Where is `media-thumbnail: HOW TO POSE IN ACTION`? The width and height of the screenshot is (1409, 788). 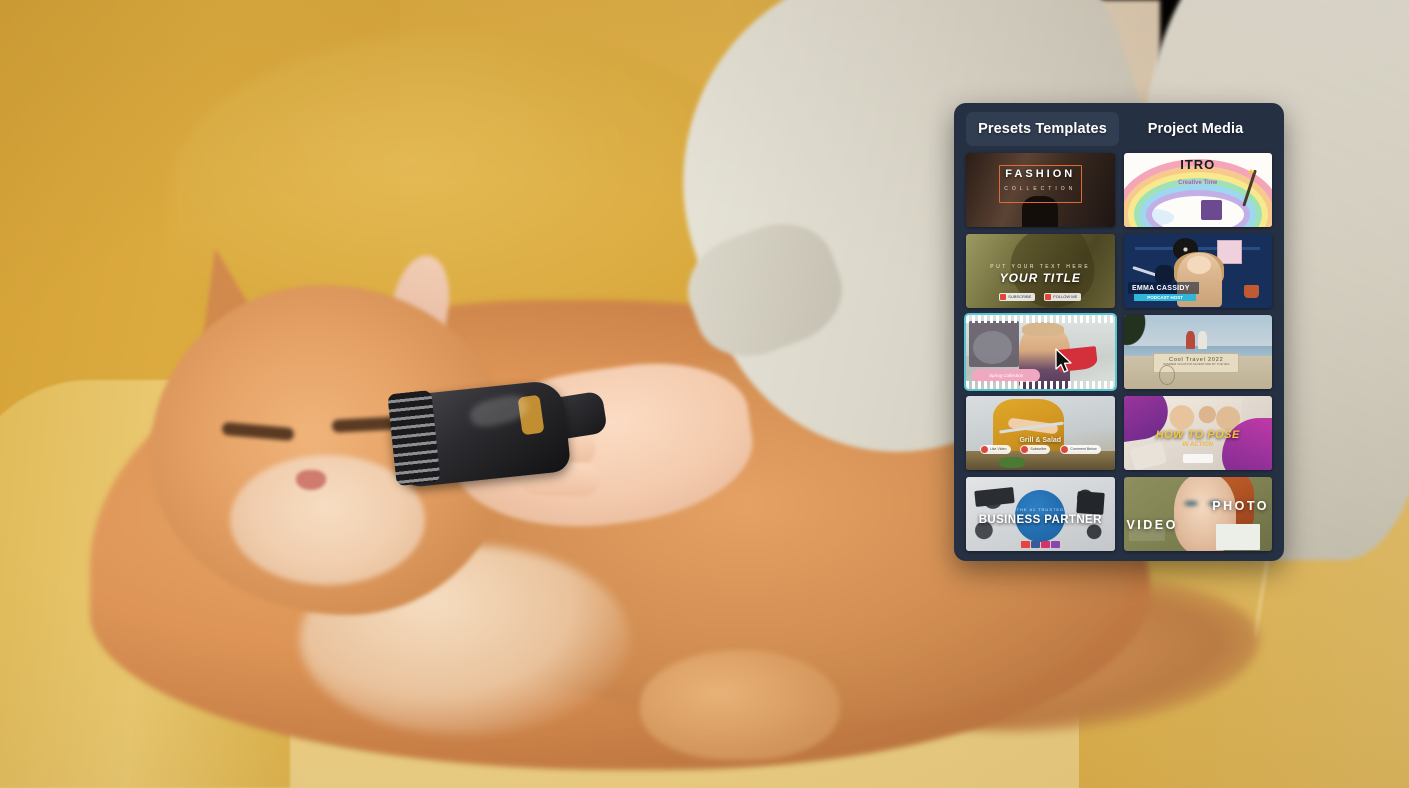
media-thumbnail: HOW TO POSE IN ACTION is located at coordinates (1197, 433).